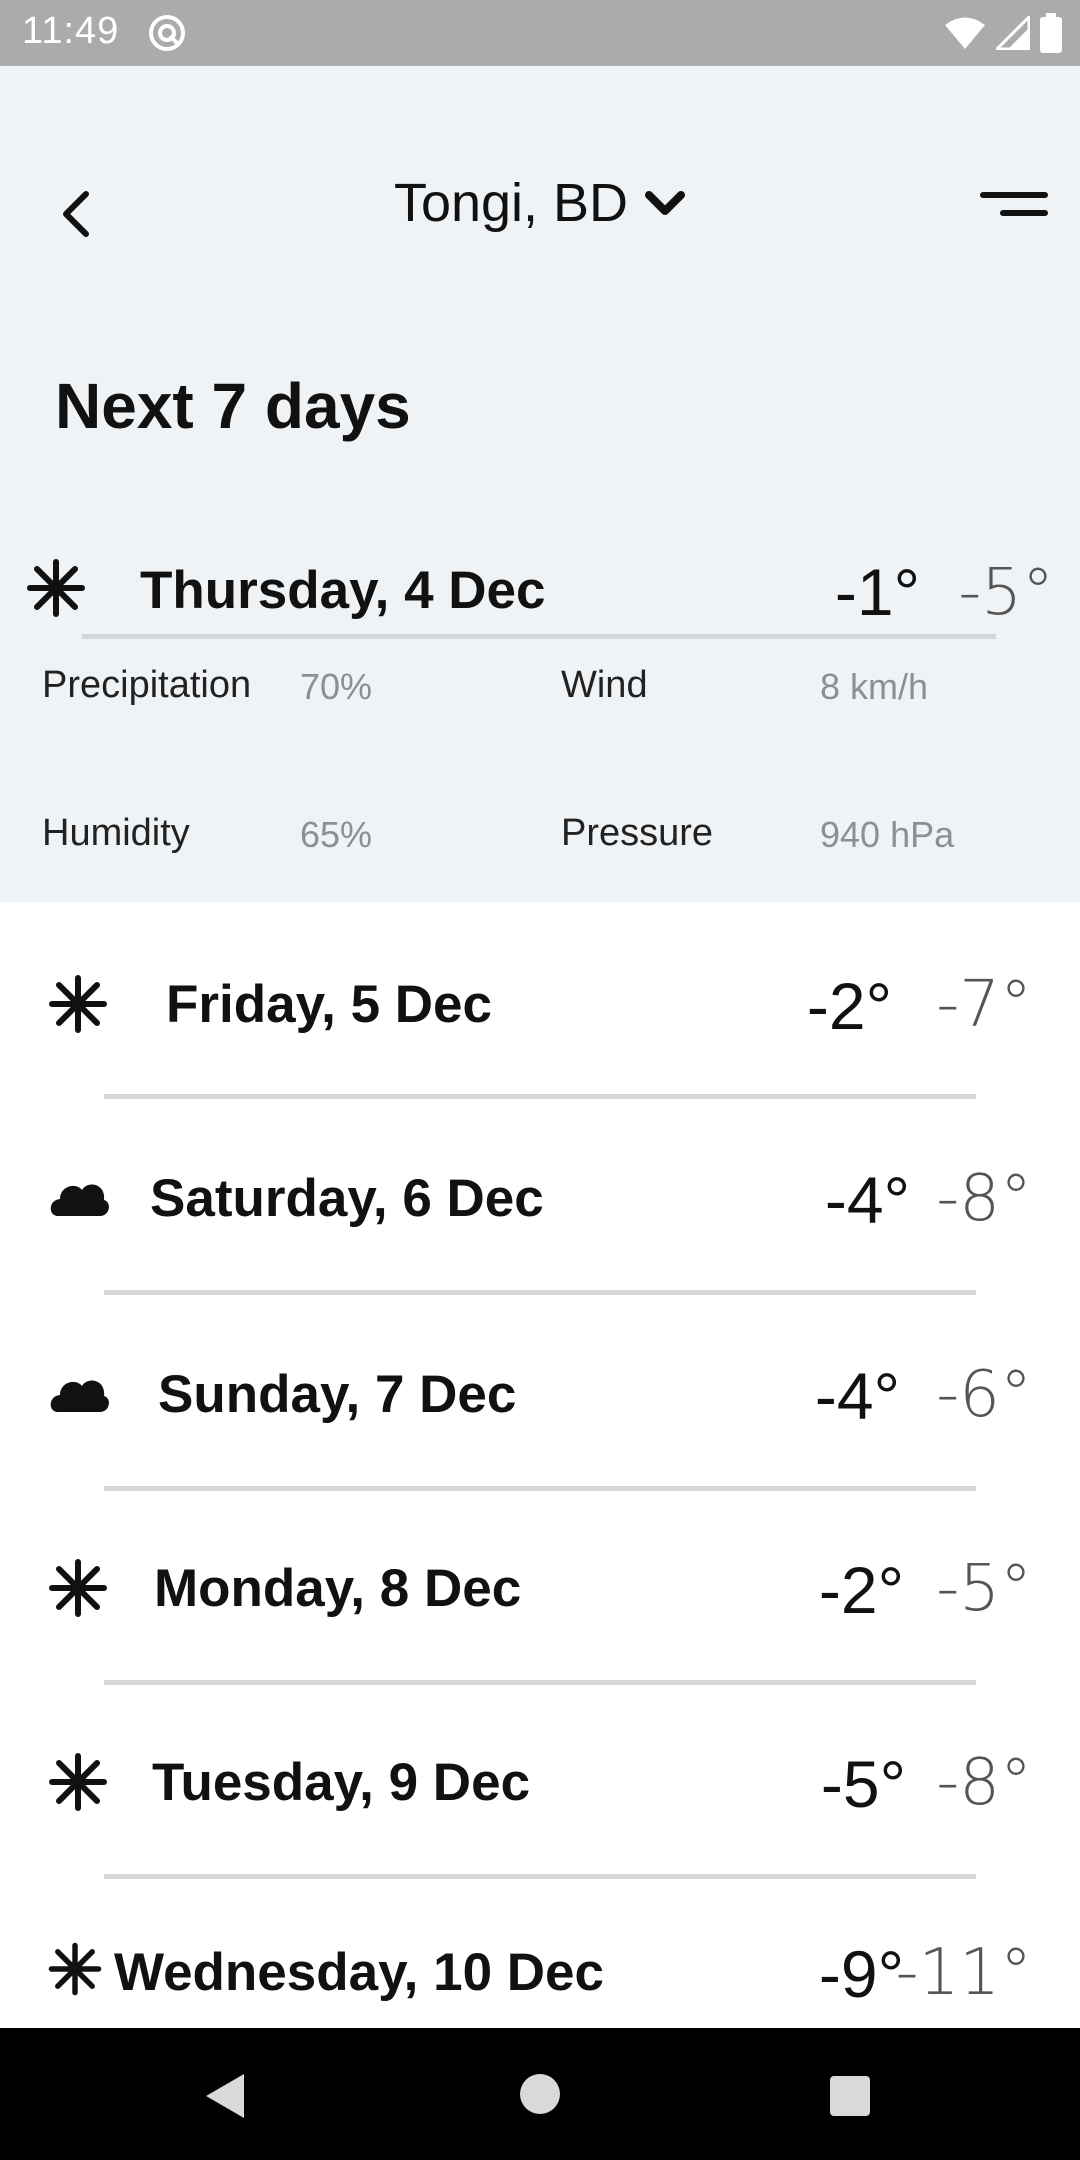  What do you see at coordinates (540, 1779) in the screenshot?
I see `day-row: Tuesday, 9 Dec -5° -8°` at bounding box center [540, 1779].